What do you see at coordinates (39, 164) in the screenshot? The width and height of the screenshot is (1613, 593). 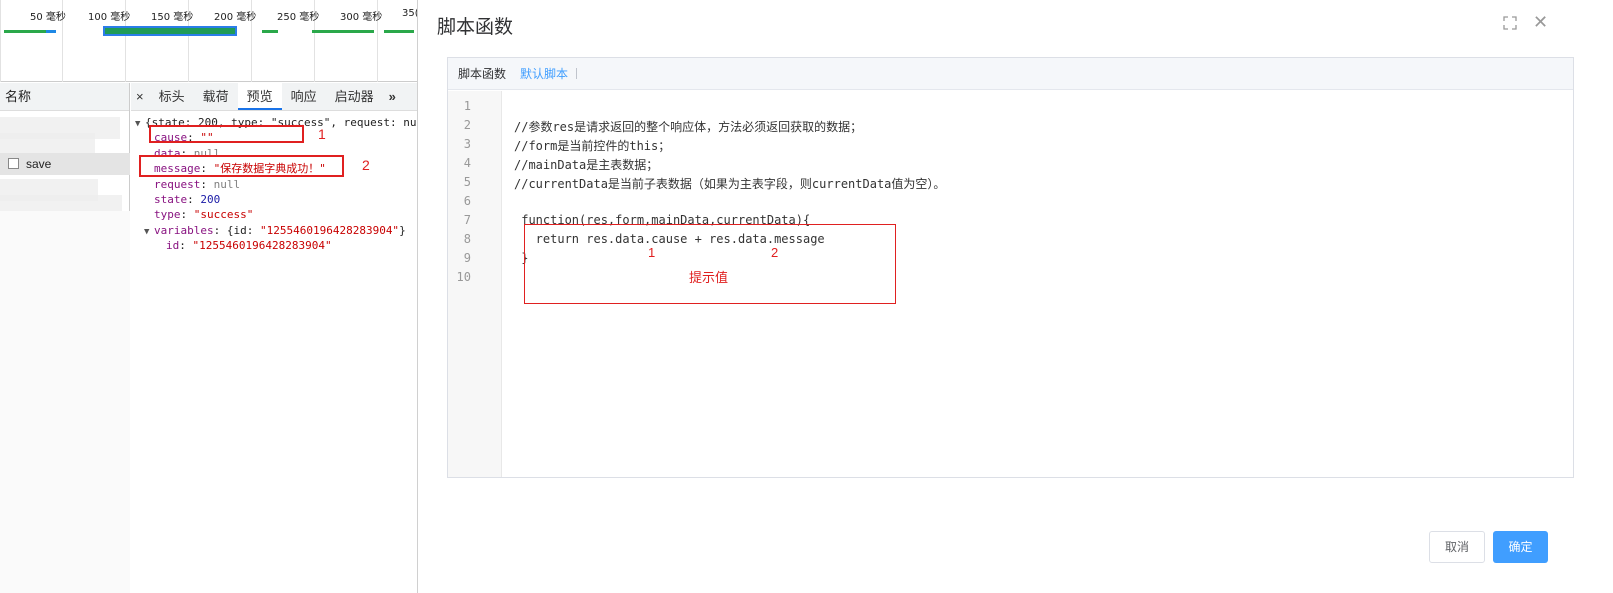 I see `request-name: save` at bounding box center [39, 164].